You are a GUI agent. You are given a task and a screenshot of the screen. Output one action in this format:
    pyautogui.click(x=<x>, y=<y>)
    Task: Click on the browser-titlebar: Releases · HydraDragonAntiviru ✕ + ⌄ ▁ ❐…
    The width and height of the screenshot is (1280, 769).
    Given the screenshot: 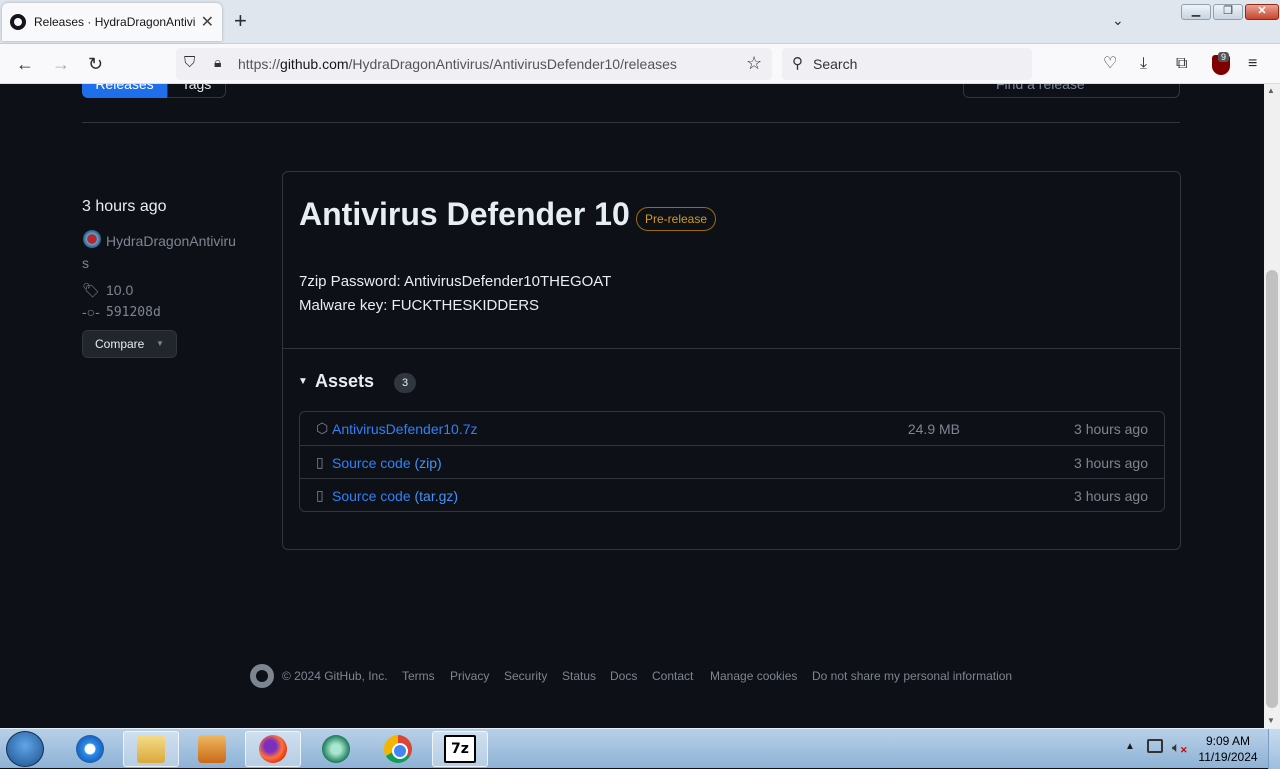 What is the action you would take?
    pyautogui.click(x=640, y=22)
    